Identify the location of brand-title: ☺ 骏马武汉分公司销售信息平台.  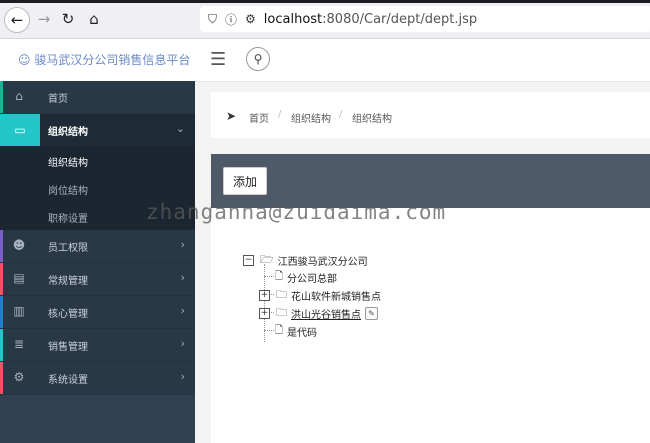
(104, 60).